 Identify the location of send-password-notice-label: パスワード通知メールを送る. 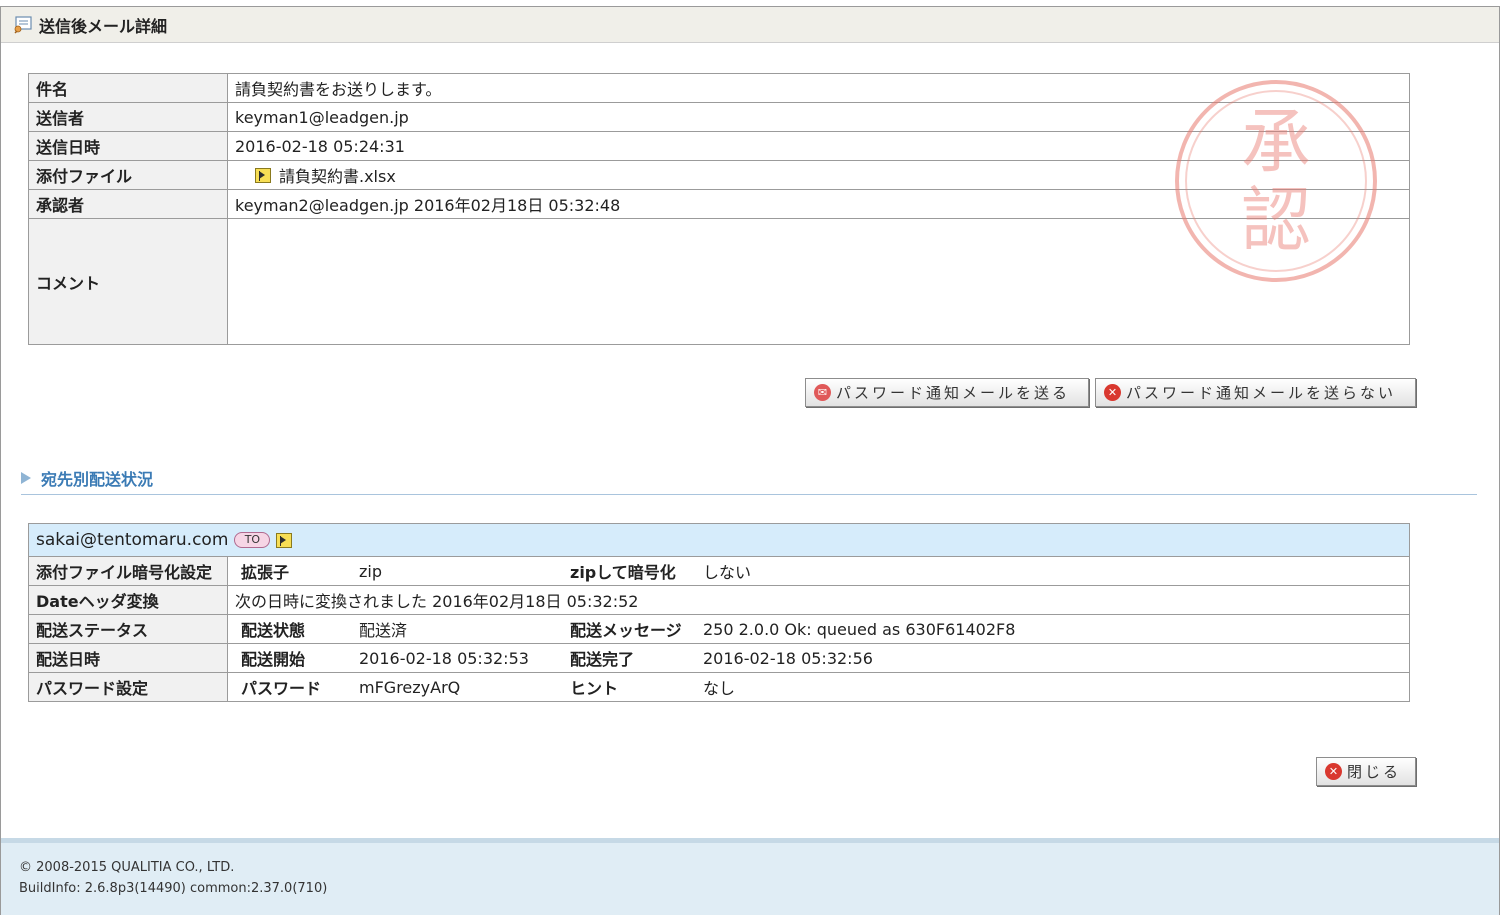
(953, 393).